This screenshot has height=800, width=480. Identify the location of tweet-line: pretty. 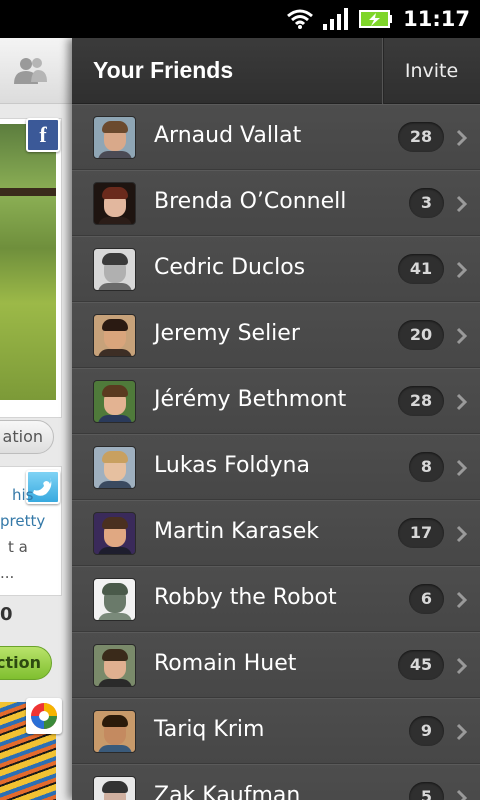
(23, 521).